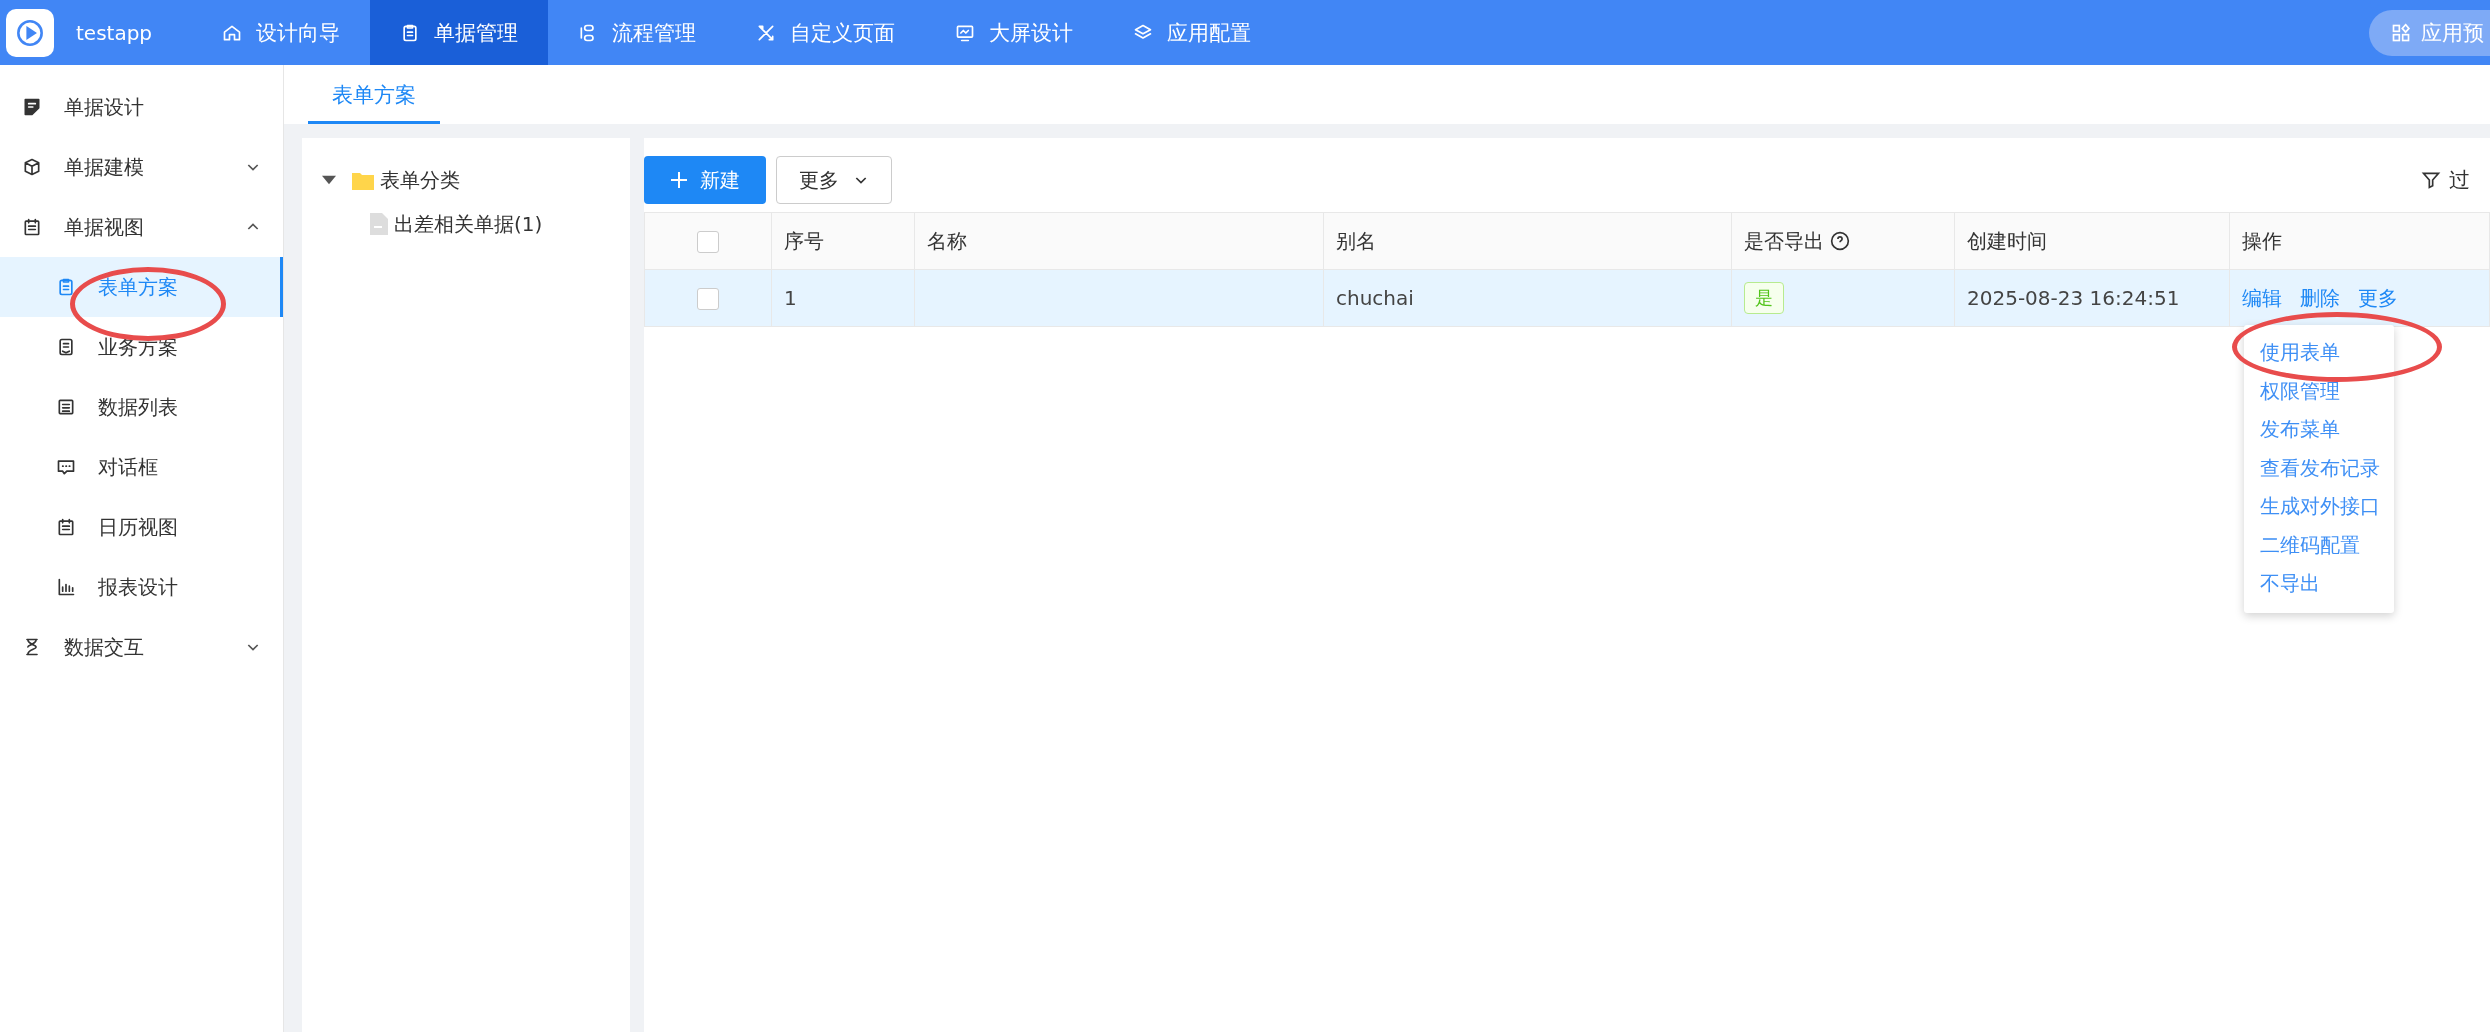 This screenshot has width=2490, height=1032. Describe the element at coordinates (66, 407) in the screenshot. I see `list-icon` at that location.